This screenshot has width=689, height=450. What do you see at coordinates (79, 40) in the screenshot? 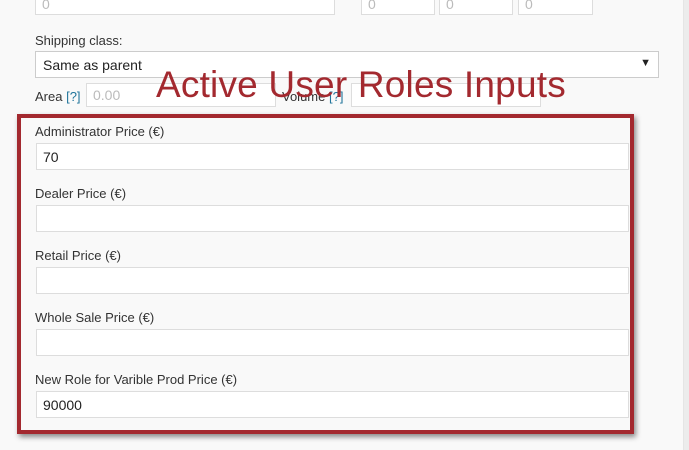
I see `shipping-class-label: Shipping class:` at bounding box center [79, 40].